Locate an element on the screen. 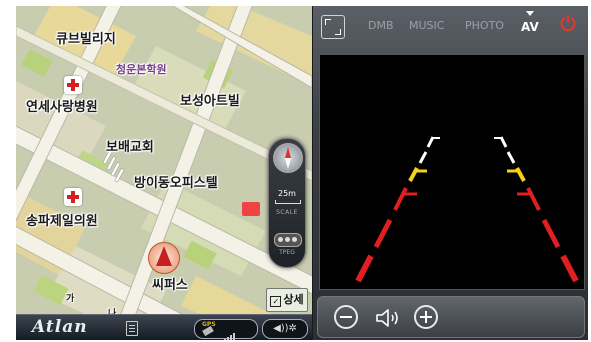 This screenshot has width=591, height=342. map-control-panel: 25m SCALE TPEG is located at coordinates (287, 203).